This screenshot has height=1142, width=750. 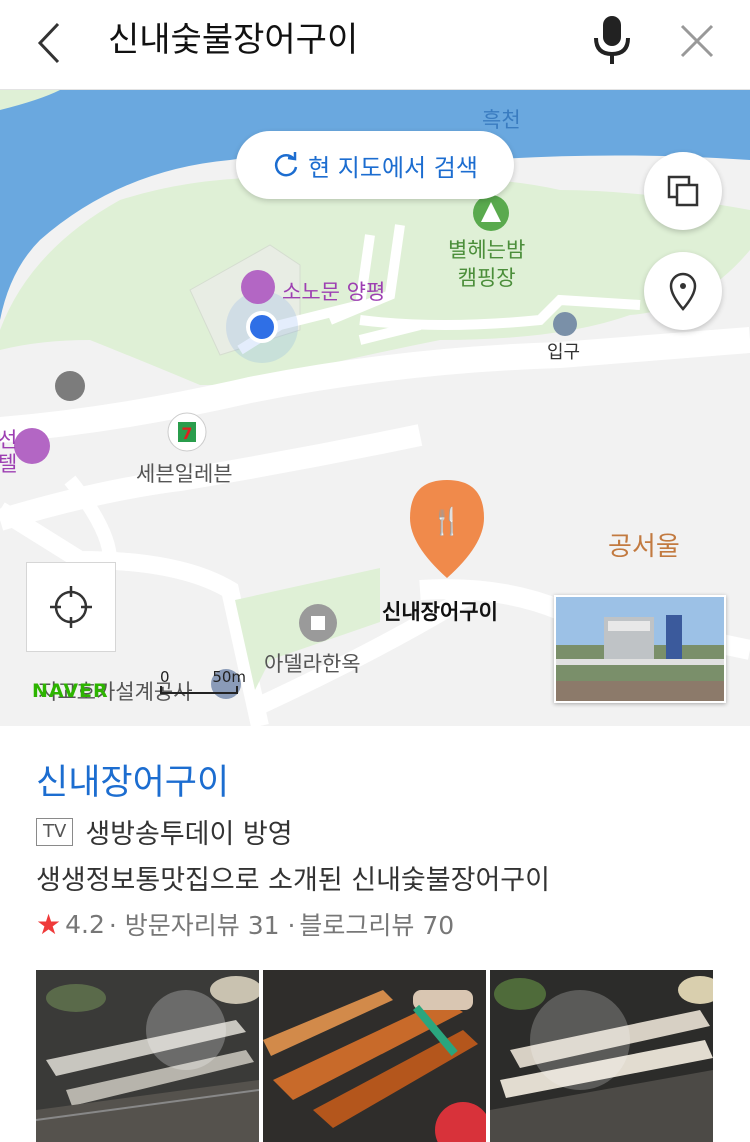 I want to click on close-icon, so click(x=697, y=41).